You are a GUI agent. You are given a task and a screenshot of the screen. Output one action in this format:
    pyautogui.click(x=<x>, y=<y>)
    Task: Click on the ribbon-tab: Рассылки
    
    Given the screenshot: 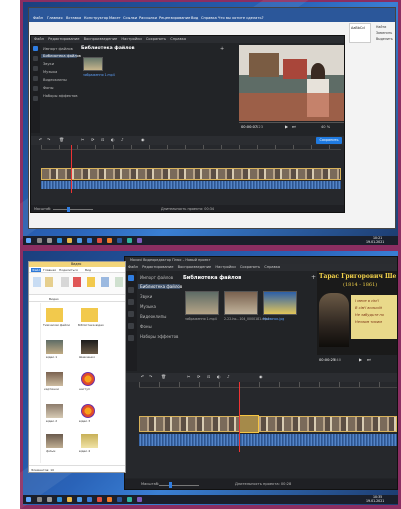 What is the action you would take?
    pyautogui.click(x=148, y=18)
    